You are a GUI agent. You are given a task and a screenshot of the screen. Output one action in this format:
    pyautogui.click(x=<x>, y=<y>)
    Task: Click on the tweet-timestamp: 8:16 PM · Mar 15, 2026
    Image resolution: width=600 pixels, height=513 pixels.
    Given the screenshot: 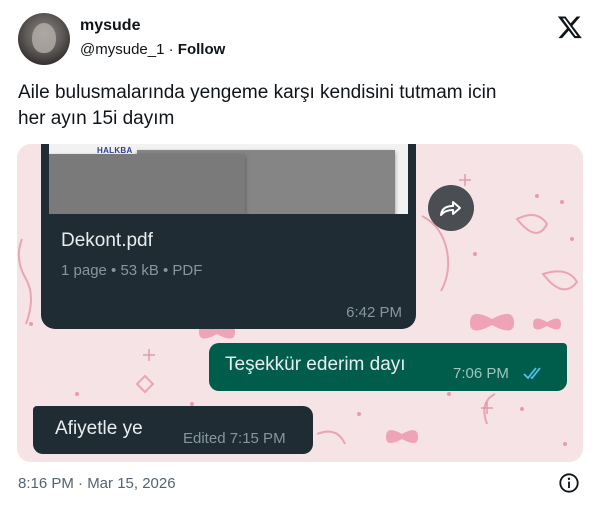 What is the action you would take?
    pyautogui.click(x=97, y=483)
    